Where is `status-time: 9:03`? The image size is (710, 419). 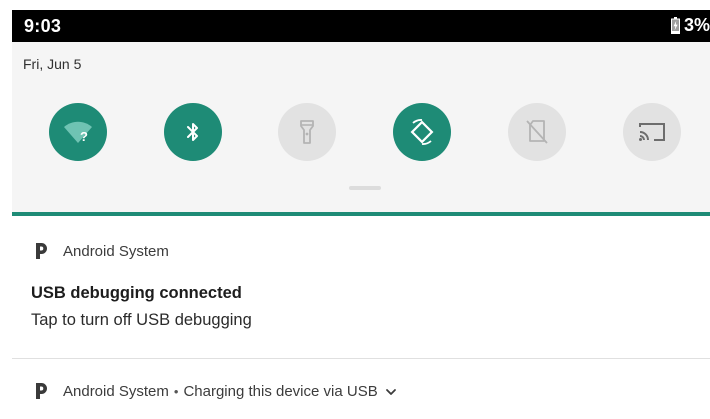
status-time: 9:03 is located at coordinates (43, 26).